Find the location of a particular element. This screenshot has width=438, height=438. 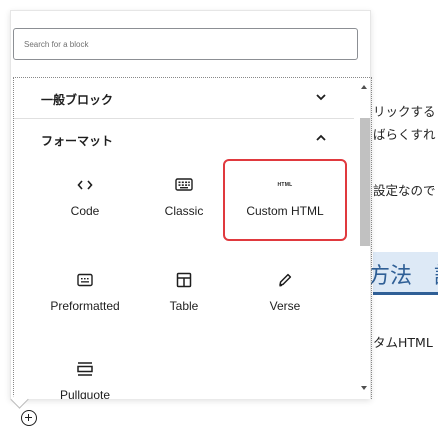

block-item-verse: Verse is located at coordinates (285, 302).